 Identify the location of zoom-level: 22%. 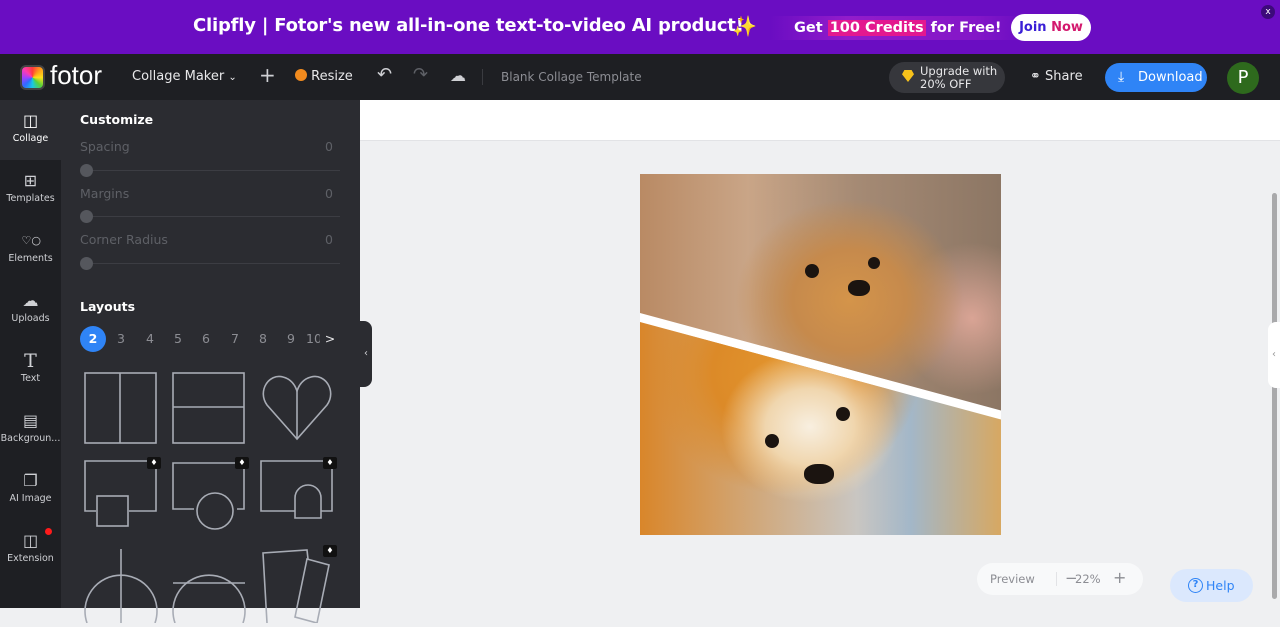
(1088, 579).